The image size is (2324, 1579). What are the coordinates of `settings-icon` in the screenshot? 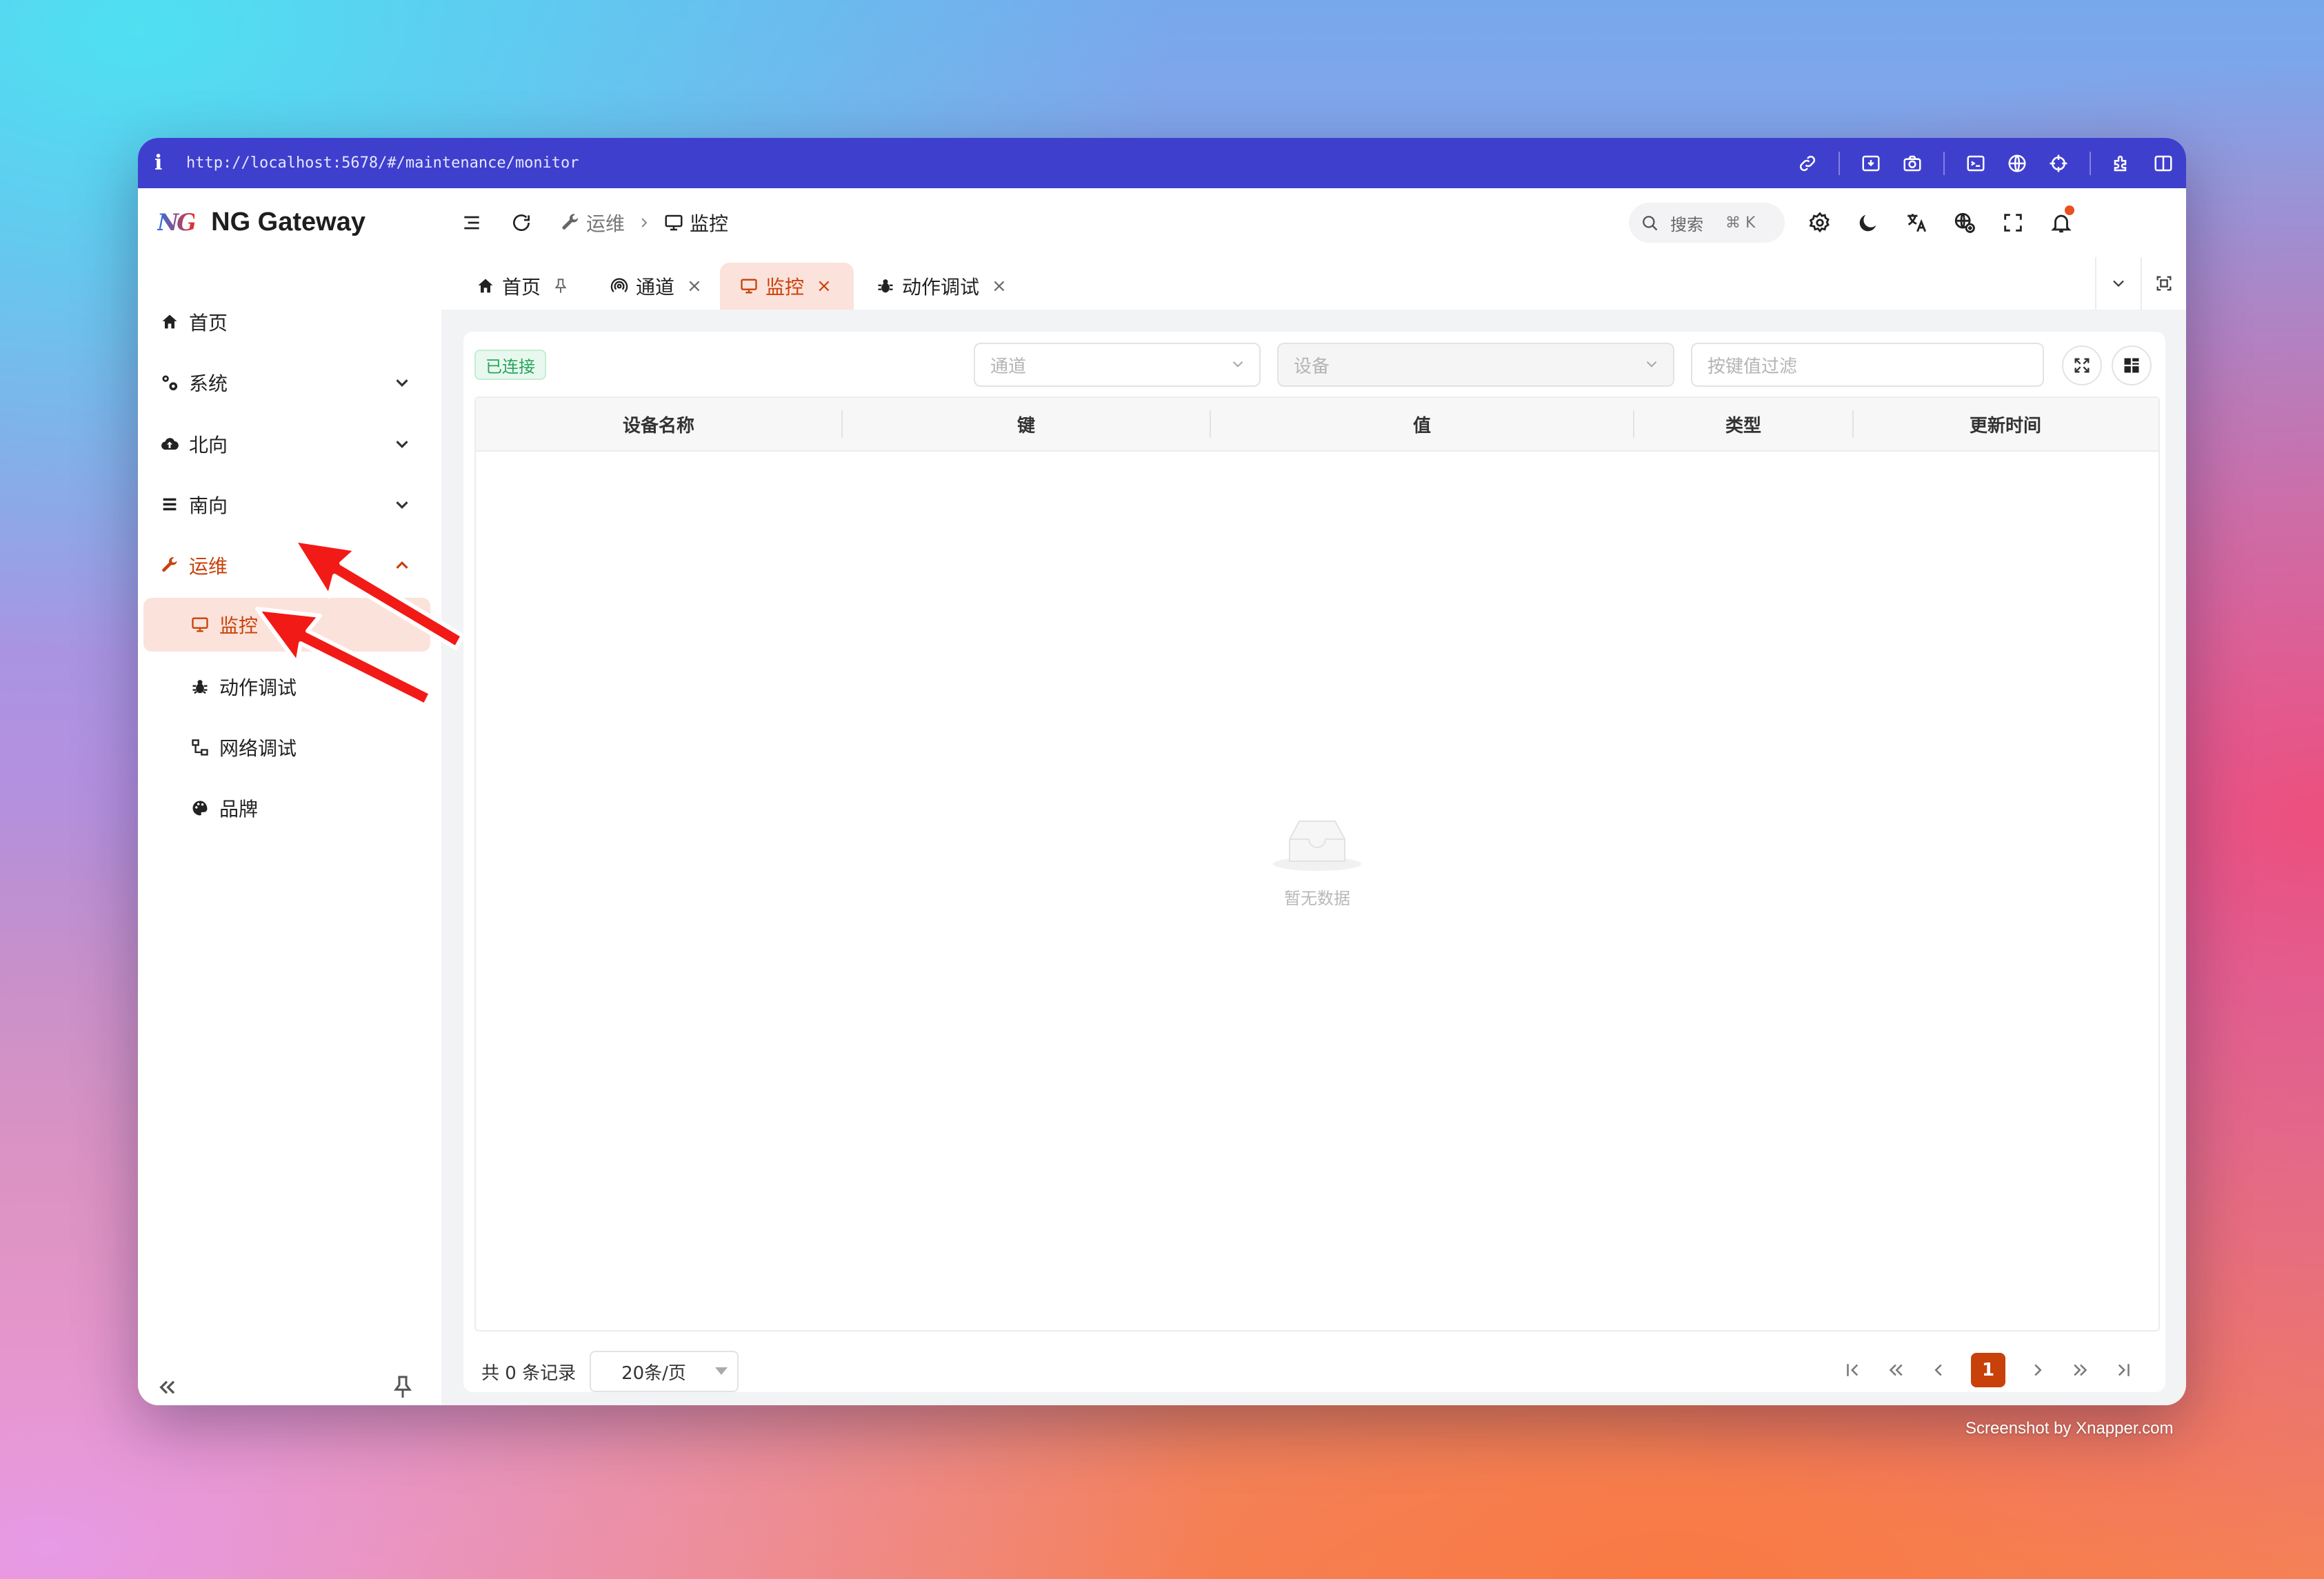 It's located at (1820, 222).